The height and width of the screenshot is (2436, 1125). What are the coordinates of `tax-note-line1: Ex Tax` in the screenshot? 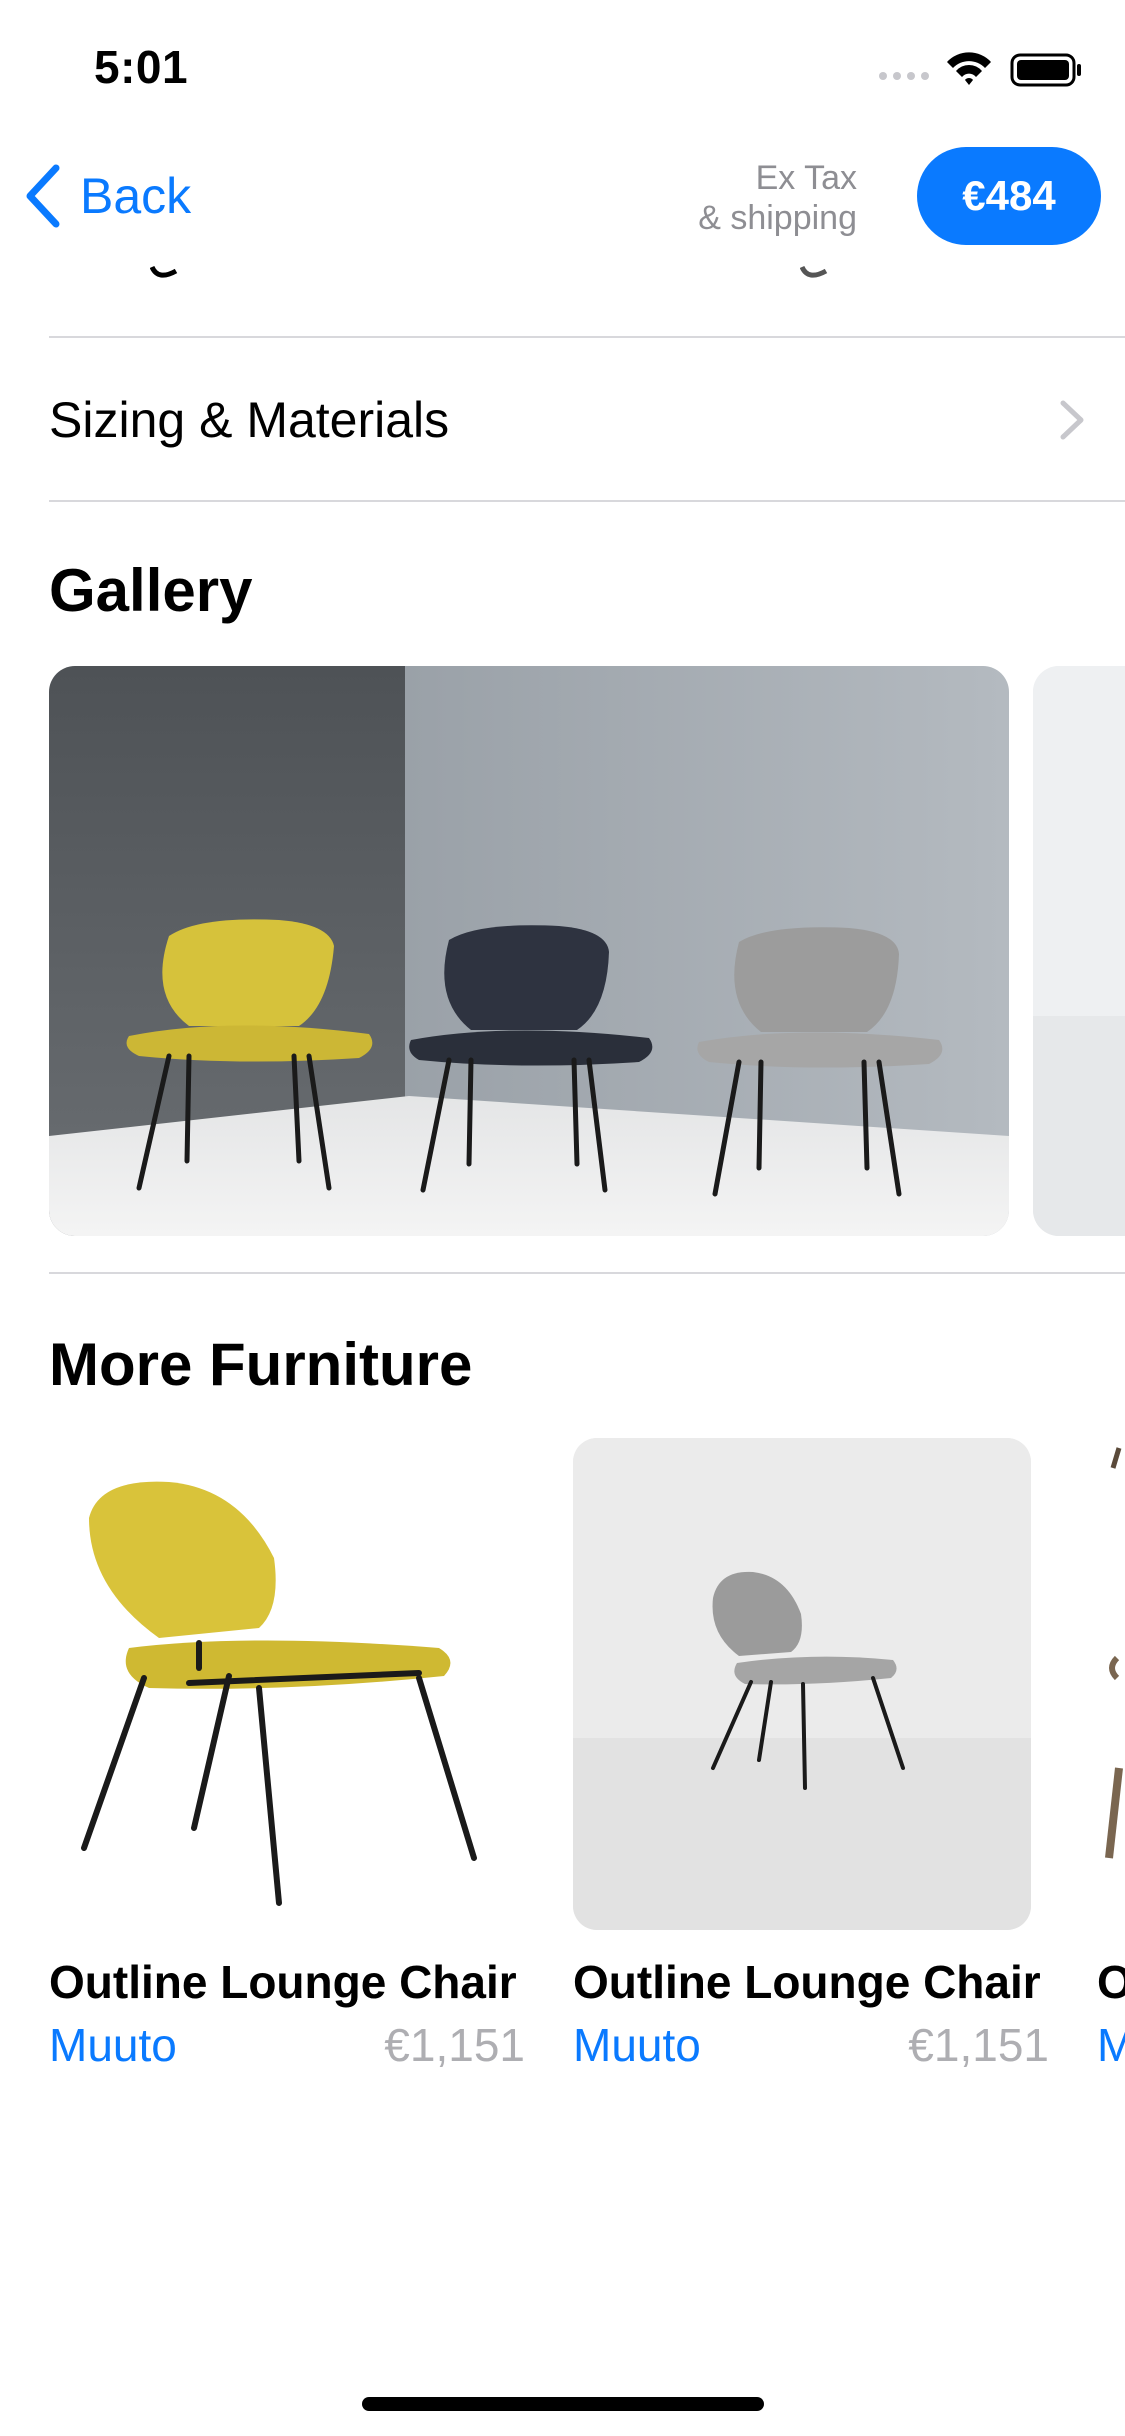 It's located at (806, 178).